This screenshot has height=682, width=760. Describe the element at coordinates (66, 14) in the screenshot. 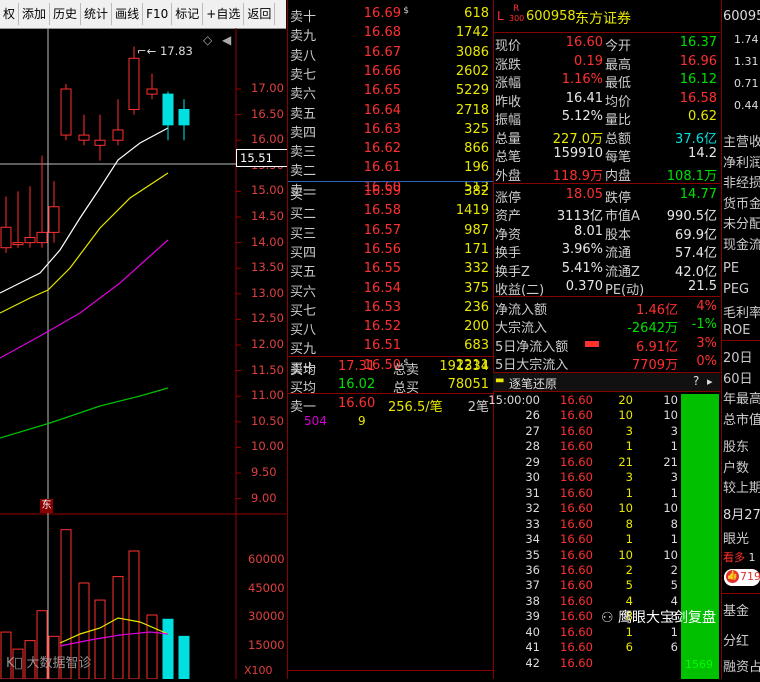

I see `toolbar-button-2: 历史` at that location.